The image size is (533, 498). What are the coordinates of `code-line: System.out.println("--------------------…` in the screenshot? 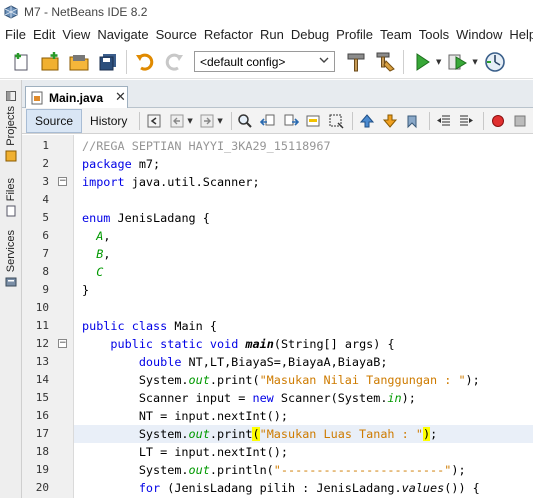 It's located at (303, 470).